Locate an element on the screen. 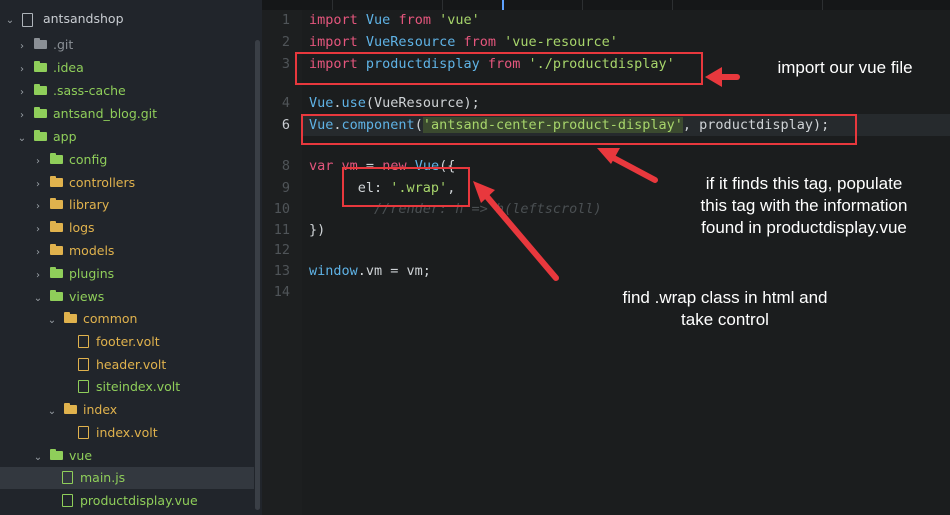 The height and width of the screenshot is (515, 950). annotation-component-note-line2: this tag with the information is located at coordinates (804, 205).